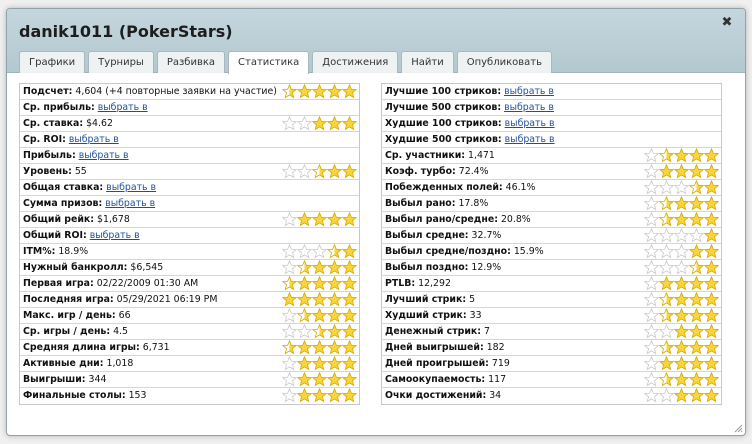 Image resolution: width=752 pixels, height=444 pixels. I want to click on stat-row: Макс. игр / день: 66, so click(189, 316).